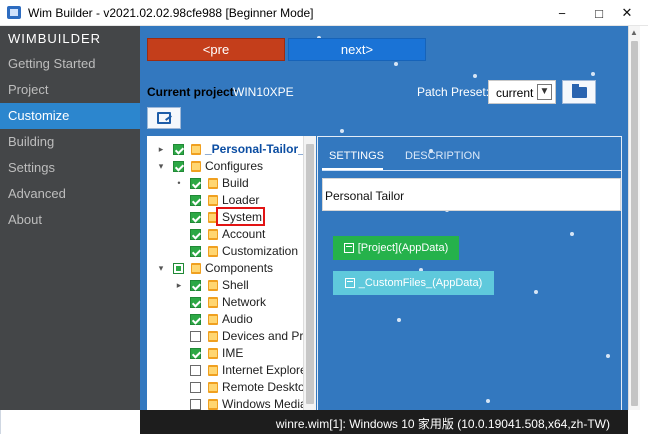 This screenshot has width=648, height=434. I want to click on brand-title: WIMBUILDER, so click(55, 38).